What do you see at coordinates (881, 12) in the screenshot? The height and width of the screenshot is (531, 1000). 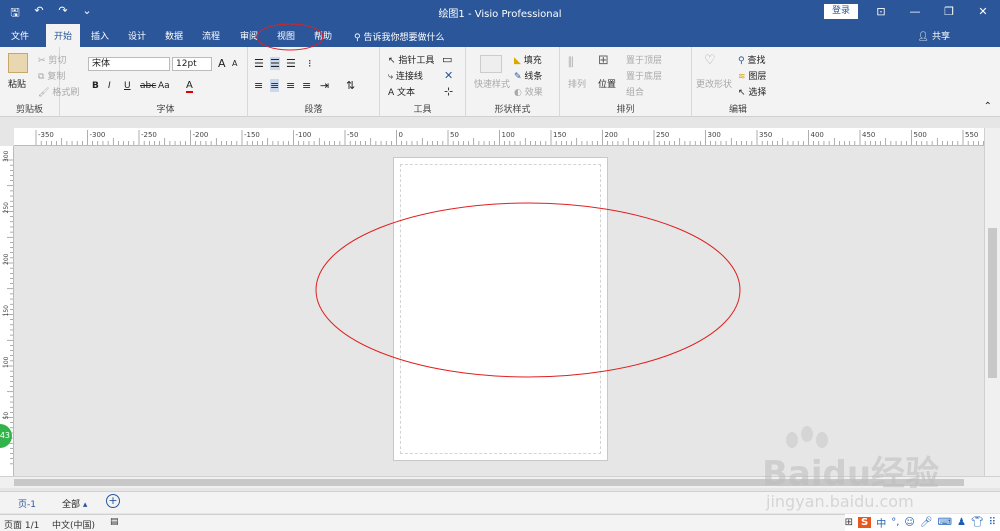 I see `ribbon-display-icon: ⊡` at bounding box center [881, 12].